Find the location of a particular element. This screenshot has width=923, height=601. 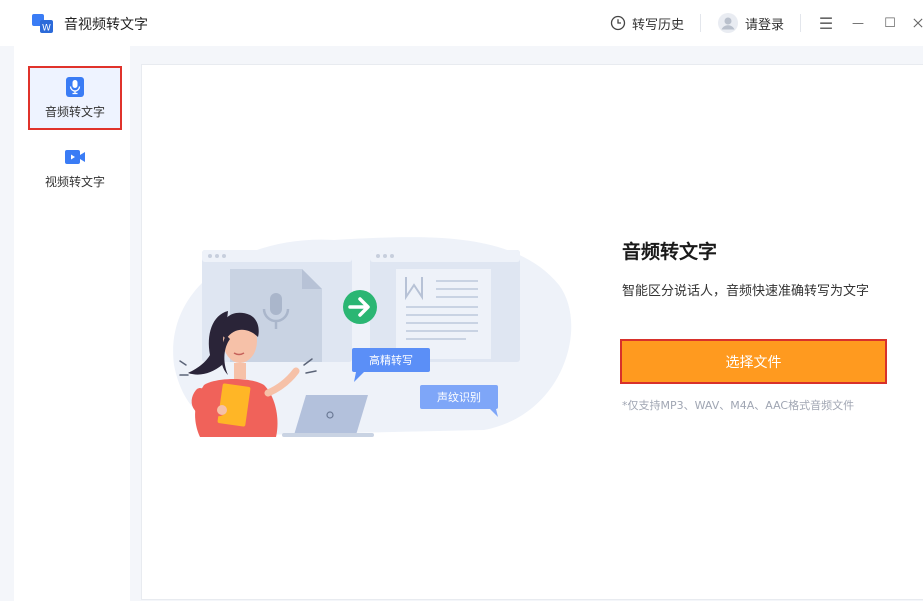

close-button is located at coordinates (918, 23).